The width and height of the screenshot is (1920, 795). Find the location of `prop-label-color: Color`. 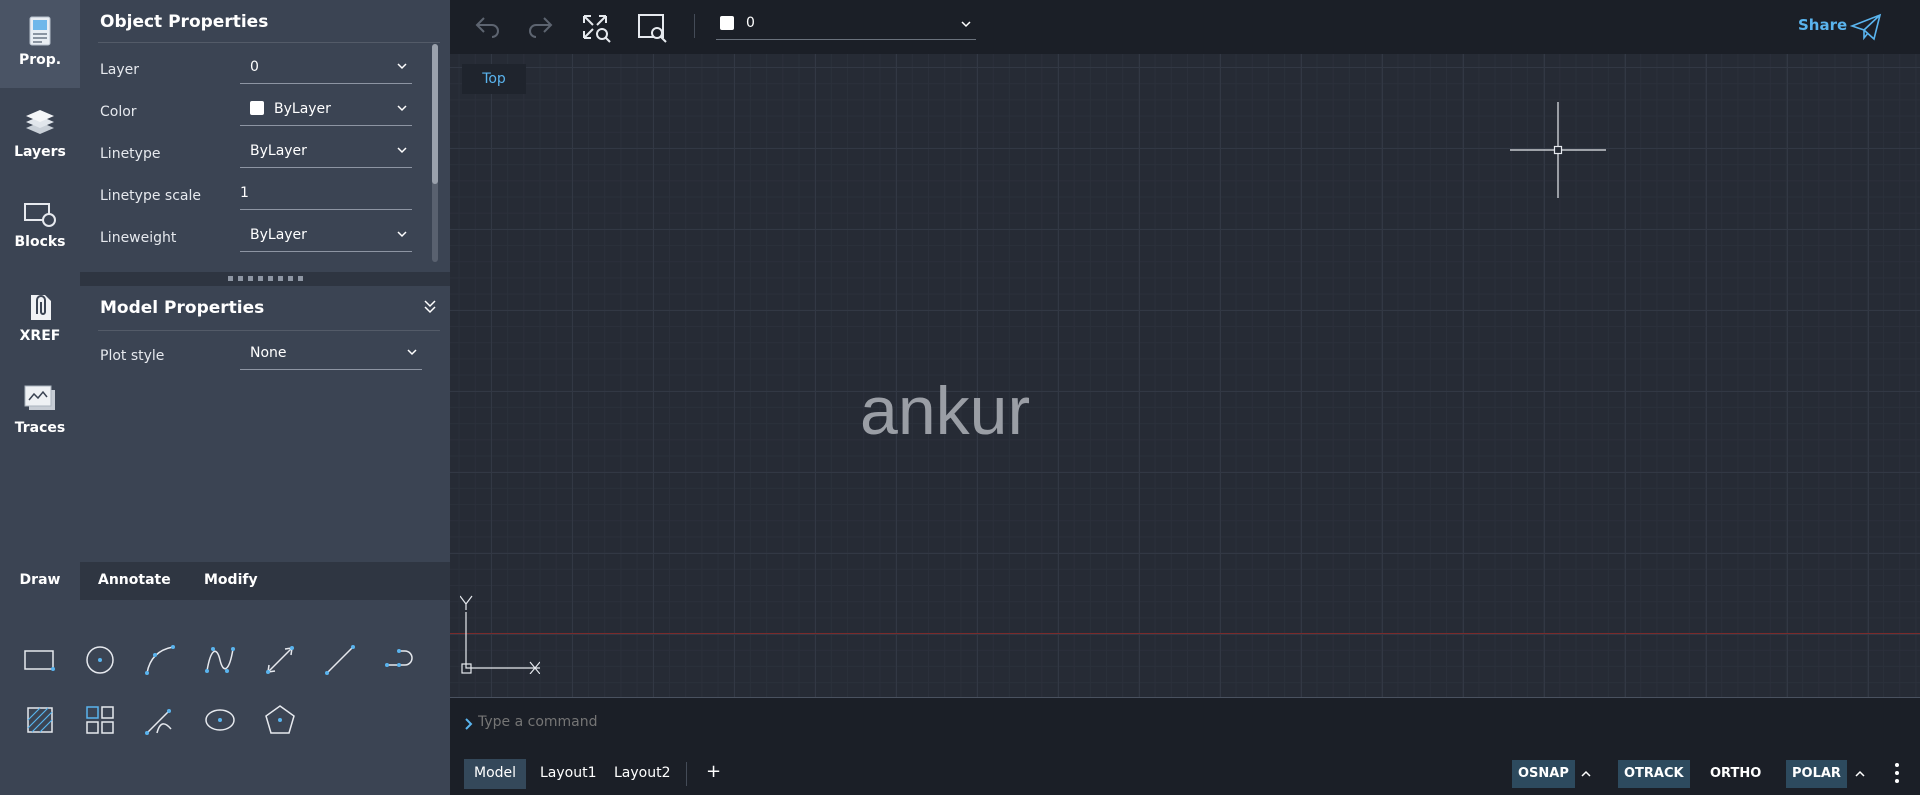

prop-label-color: Color is located at coordinates (118, 112).